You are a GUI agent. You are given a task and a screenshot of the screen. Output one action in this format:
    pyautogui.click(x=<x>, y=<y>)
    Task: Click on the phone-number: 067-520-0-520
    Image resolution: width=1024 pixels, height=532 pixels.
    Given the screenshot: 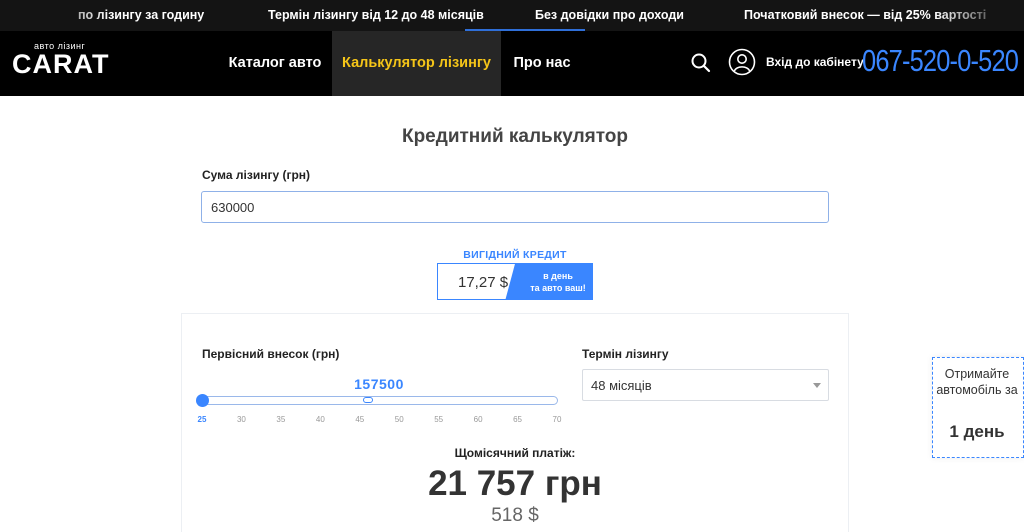 What is the action you would take?
    pyautogui.click(x=940, y=61)
    